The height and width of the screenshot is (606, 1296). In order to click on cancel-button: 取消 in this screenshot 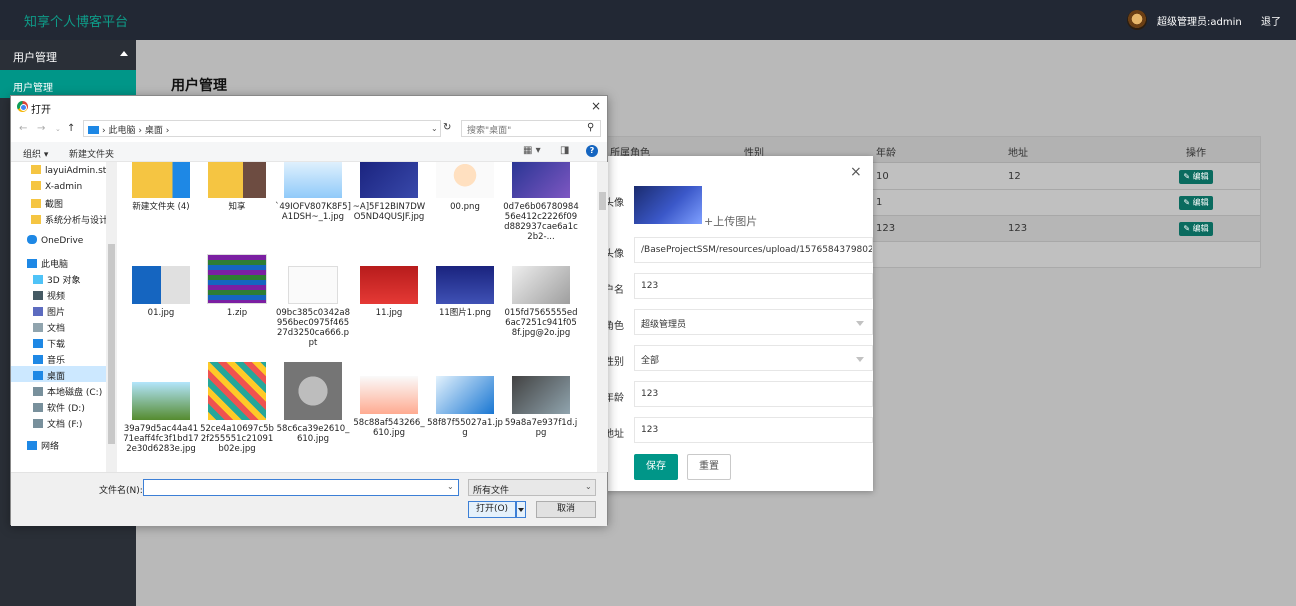, I will do `click(566, 509)`.